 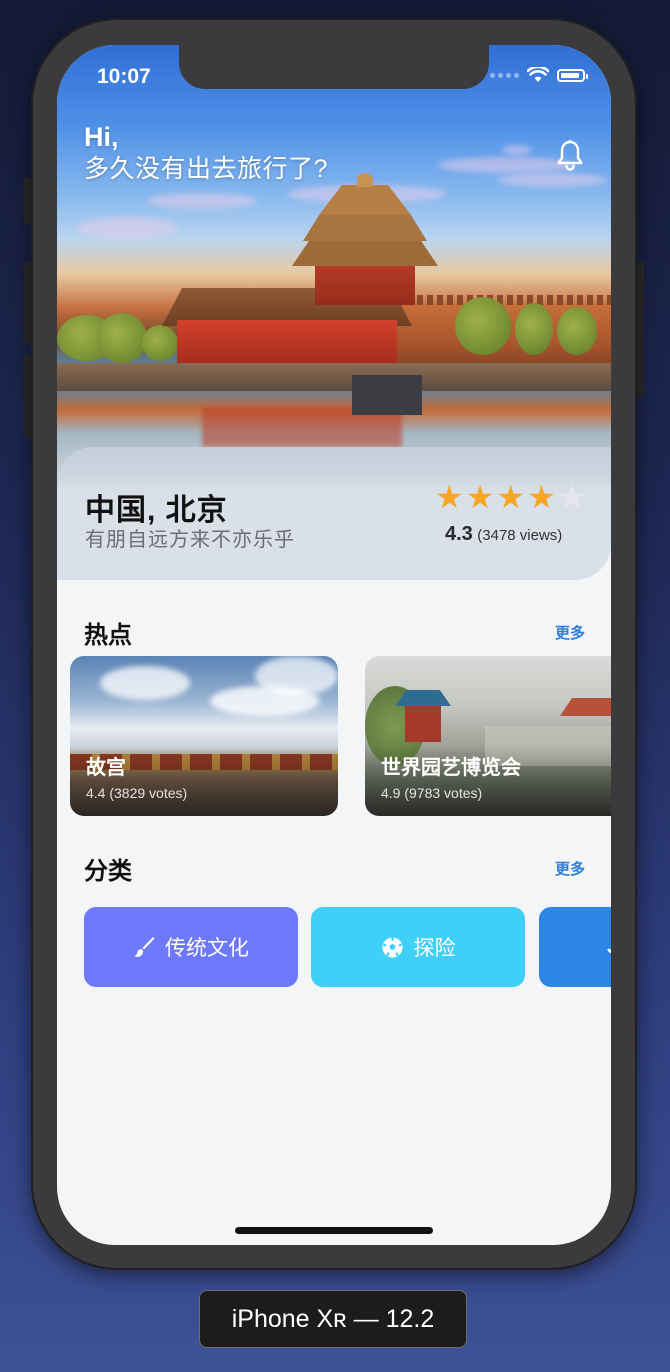 I want to click on category-label: 传统文化, so click(x=207, y=948).